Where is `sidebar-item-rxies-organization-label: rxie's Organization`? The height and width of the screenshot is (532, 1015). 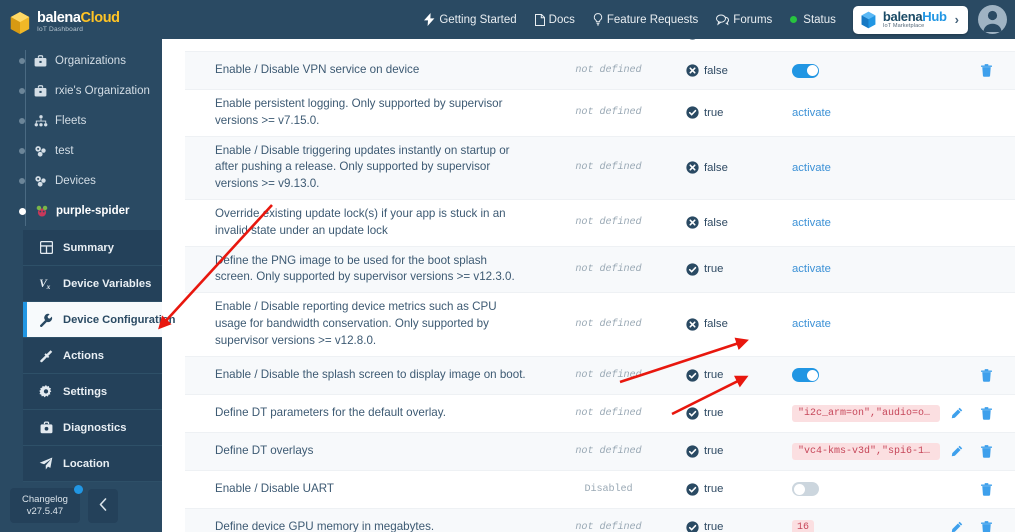
sidebar-item-rxies-organization-label: rxie's Organization is located at coordinates (102, 91).